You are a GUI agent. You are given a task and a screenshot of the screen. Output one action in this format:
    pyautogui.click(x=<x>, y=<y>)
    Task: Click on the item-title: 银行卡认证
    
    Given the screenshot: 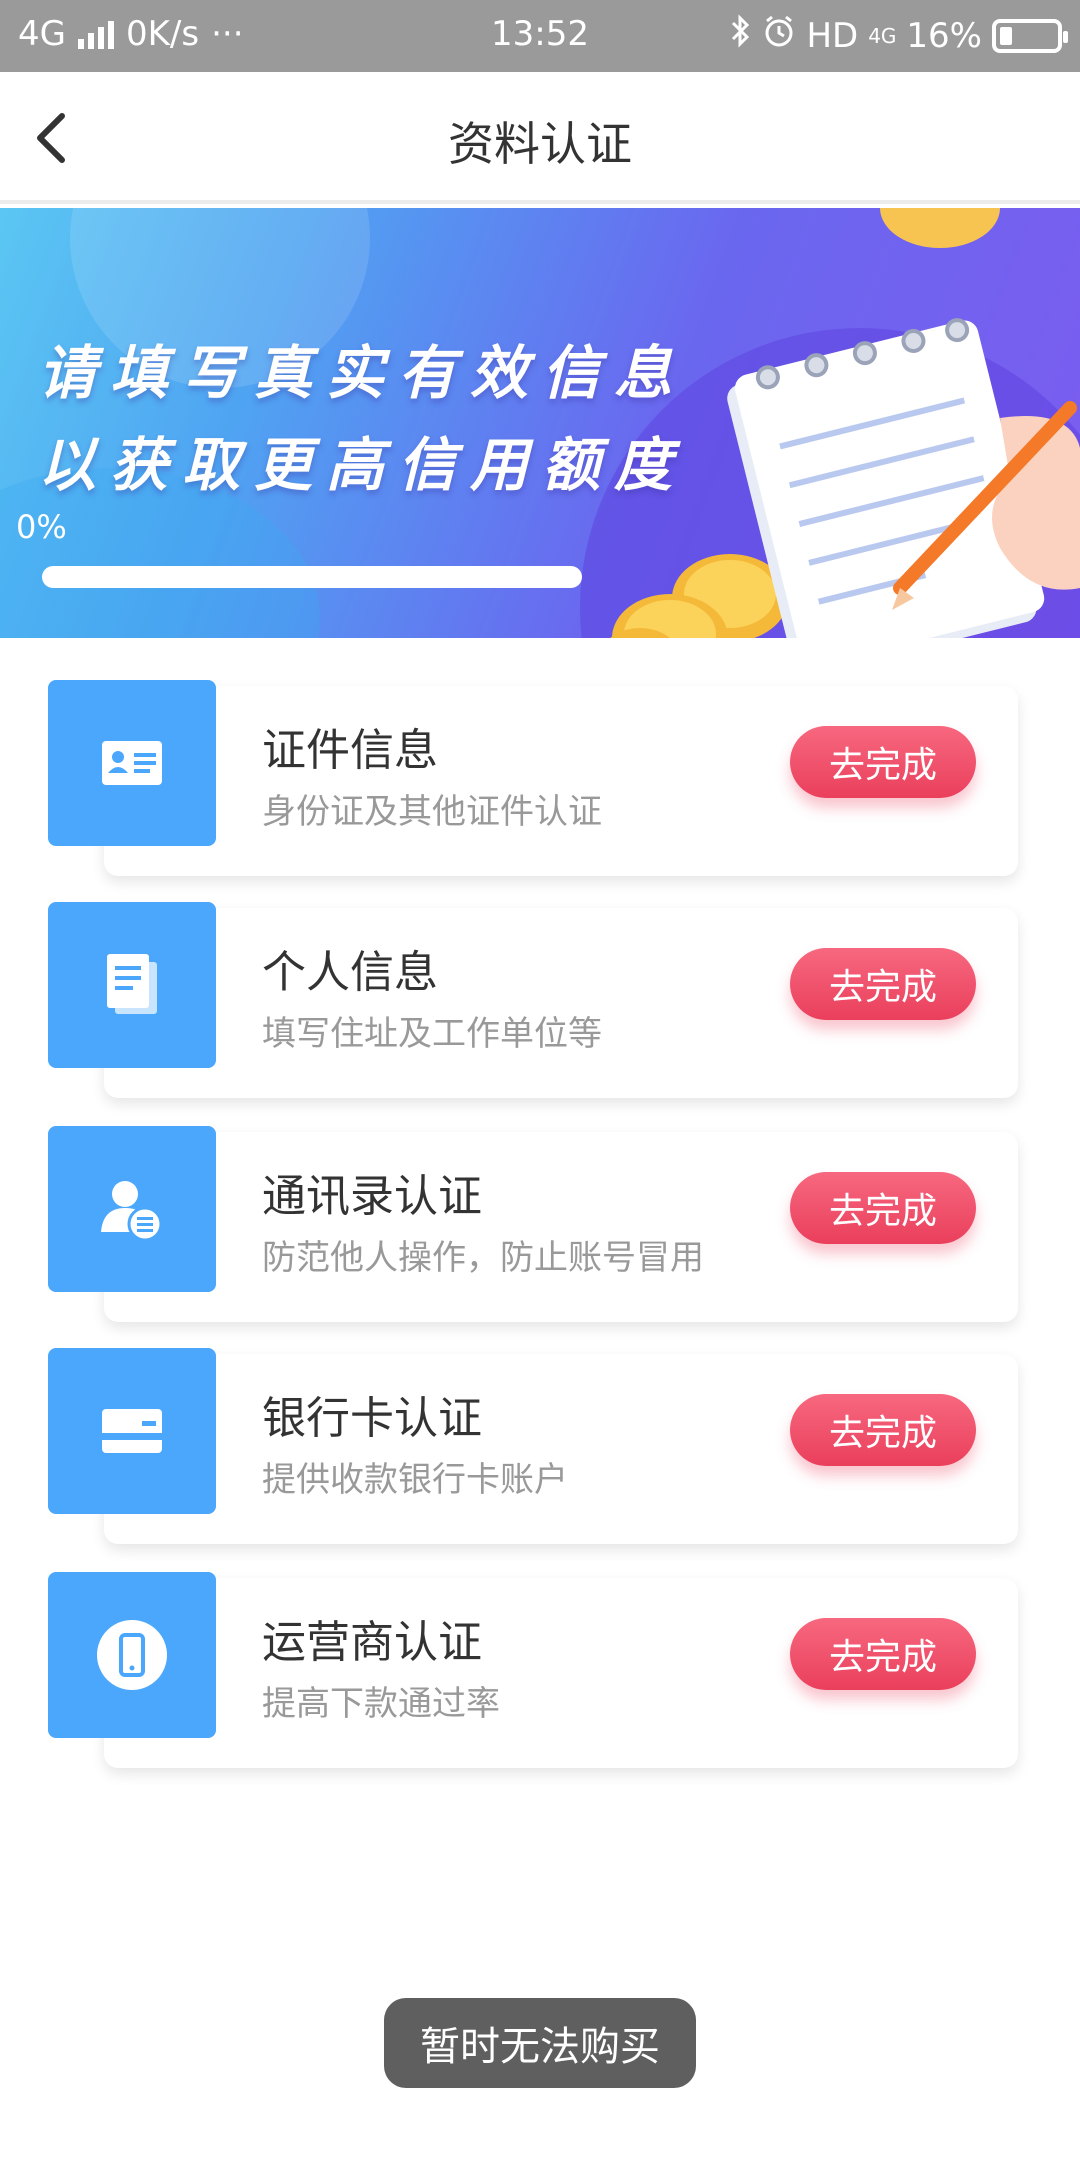 What is the action you would take?
    pyautogui.click(x=372, y=1418)
    